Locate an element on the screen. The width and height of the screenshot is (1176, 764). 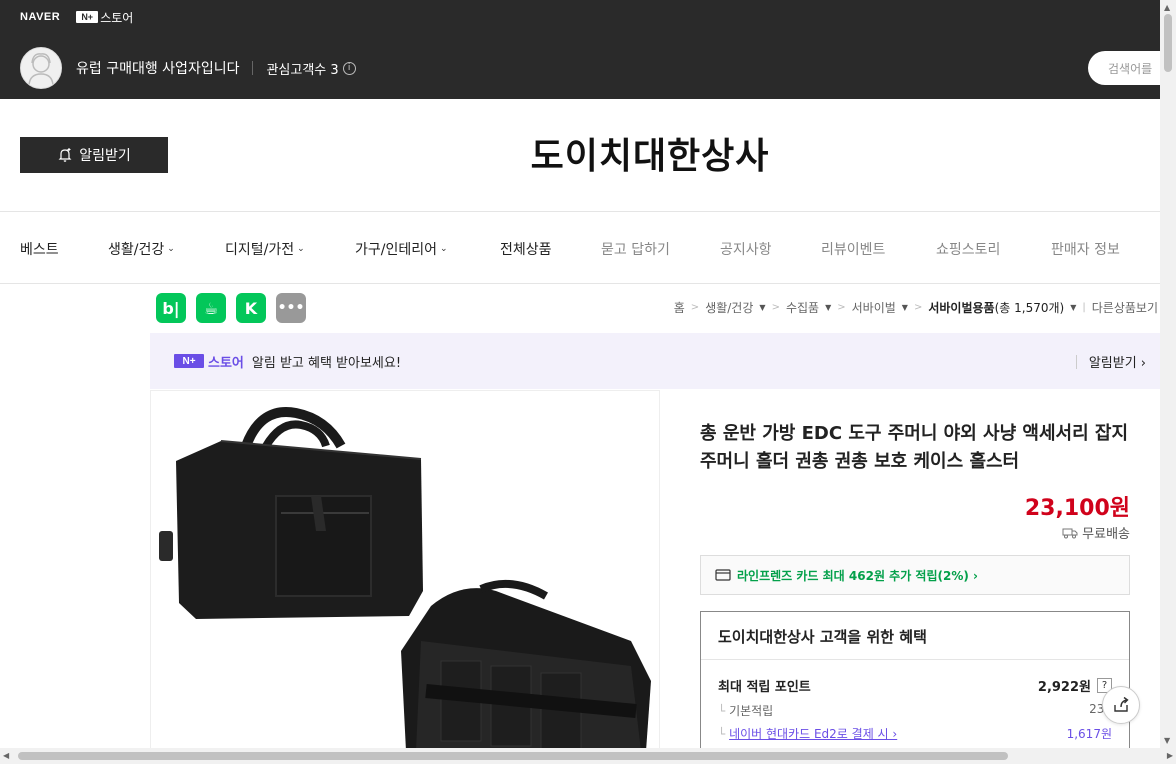
breadcrumb-collectibles: 수집품 is located at coordinates (802, 307).